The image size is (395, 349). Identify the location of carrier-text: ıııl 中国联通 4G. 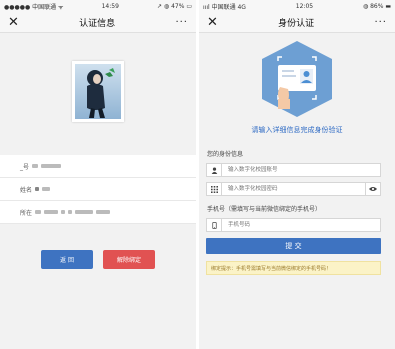
(224, 7).